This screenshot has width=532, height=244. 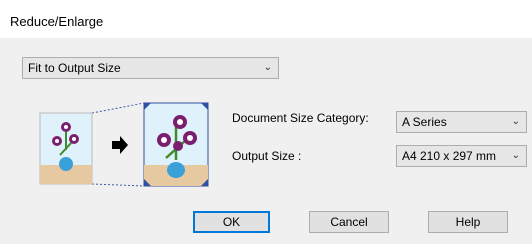 What do you see at coordinates (449, 156) in the screenshot?
I see `output-size-value: A4 210 x 297 mm` at bounding box center [449, 156].